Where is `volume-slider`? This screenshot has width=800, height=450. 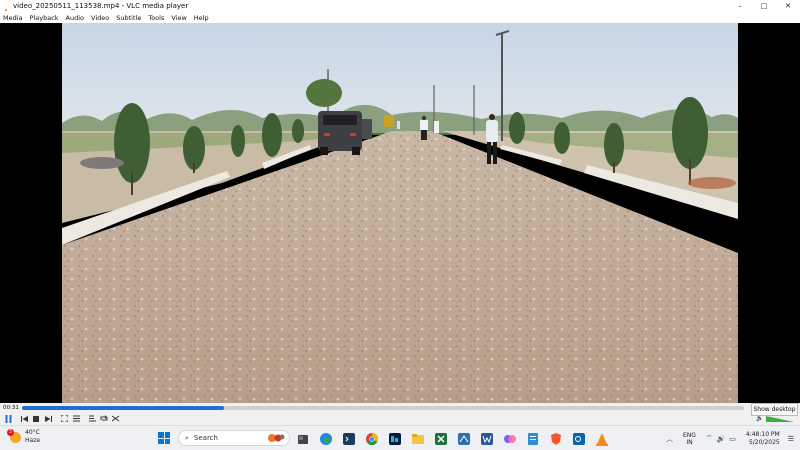
volume-slider is located at coordinates (780, 418).